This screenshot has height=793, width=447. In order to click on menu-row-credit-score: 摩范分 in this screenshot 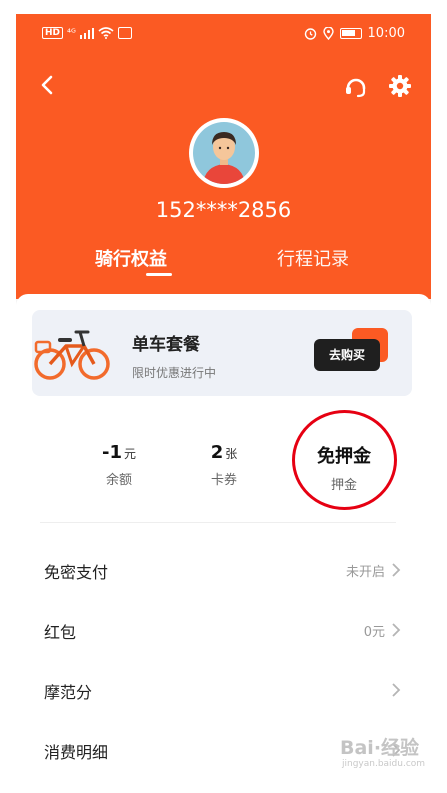, I will do `click(223, 690)`.